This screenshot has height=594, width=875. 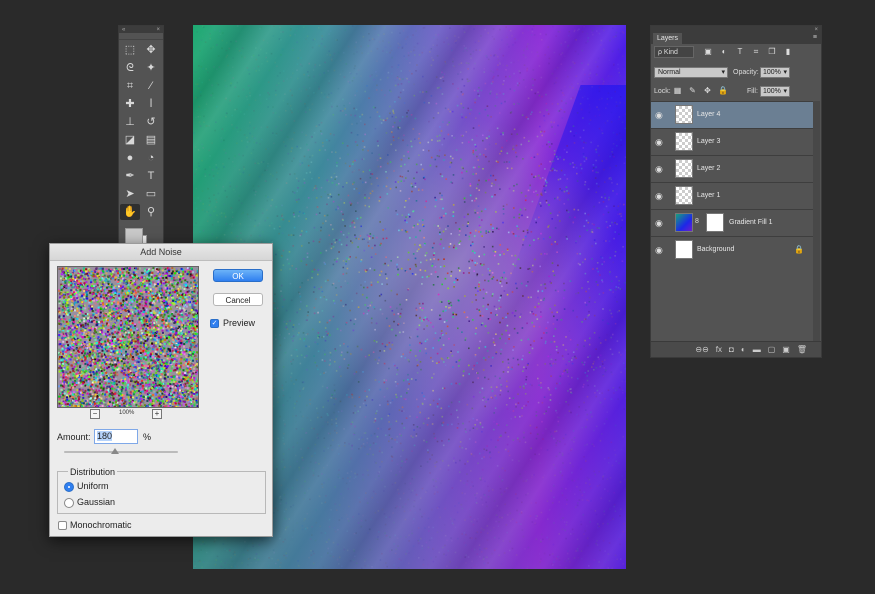 What do you see at coordinates (95, 414) in the screenshot?
I see `zoom-out-button: −` at bounding box center [95, 414].